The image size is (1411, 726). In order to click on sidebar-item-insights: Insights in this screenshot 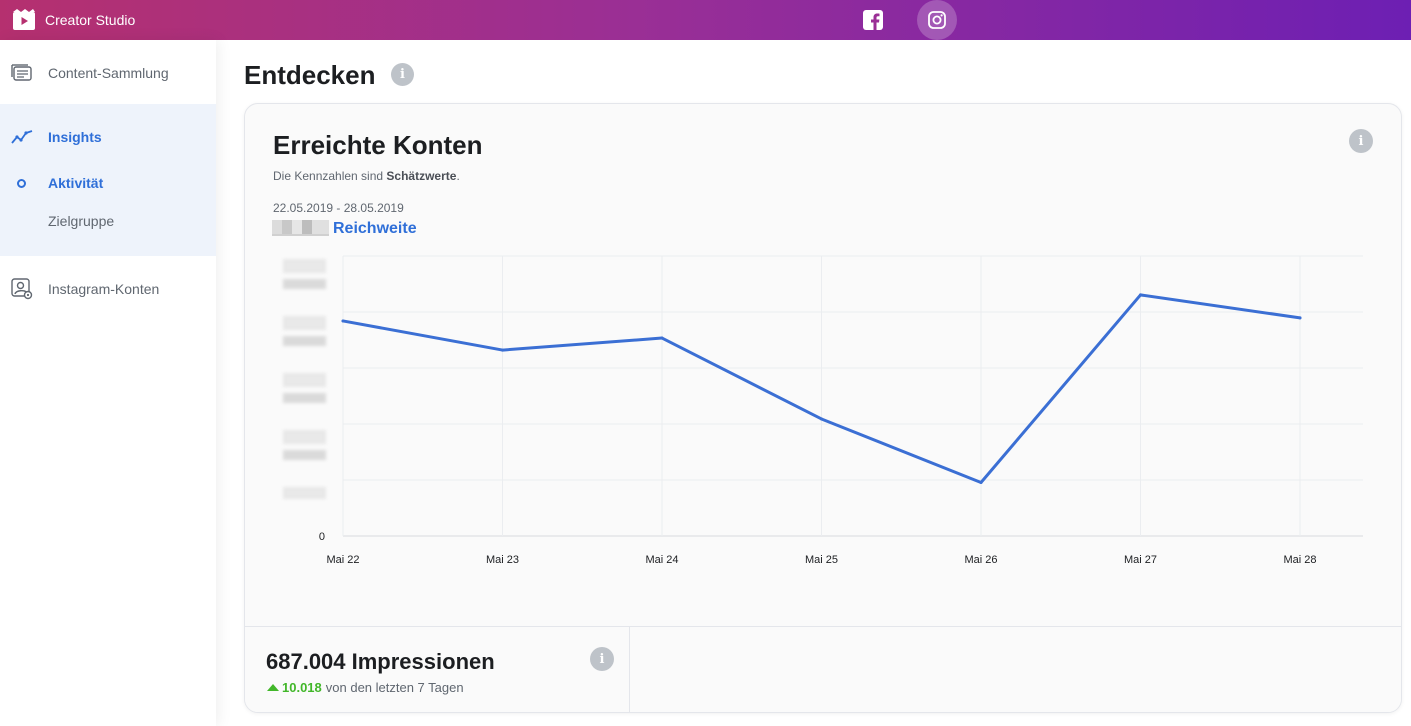, I will do `click(108, 137)`.